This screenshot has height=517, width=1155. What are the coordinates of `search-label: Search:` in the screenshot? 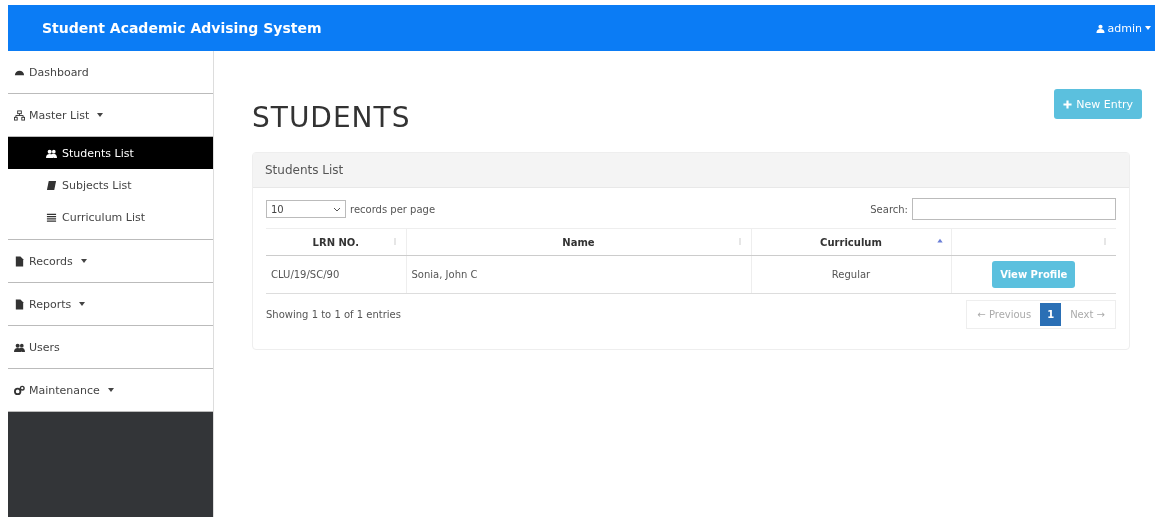 It's located at (889, 209).